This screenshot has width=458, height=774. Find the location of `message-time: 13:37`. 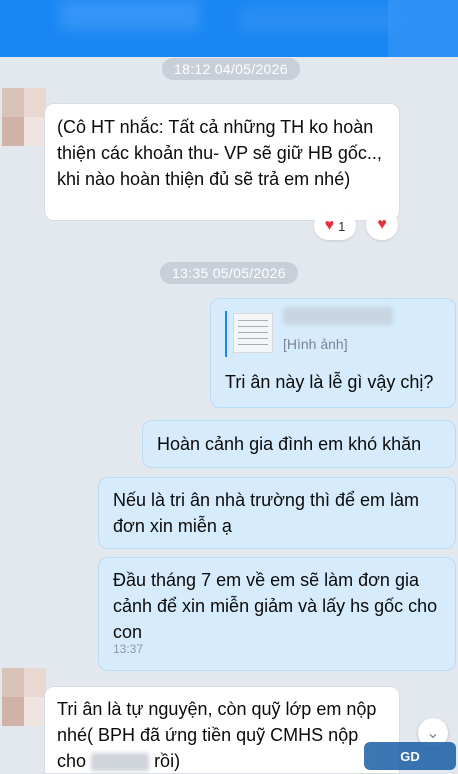

message-time: 13:37 is located at coordinates (128, 649).